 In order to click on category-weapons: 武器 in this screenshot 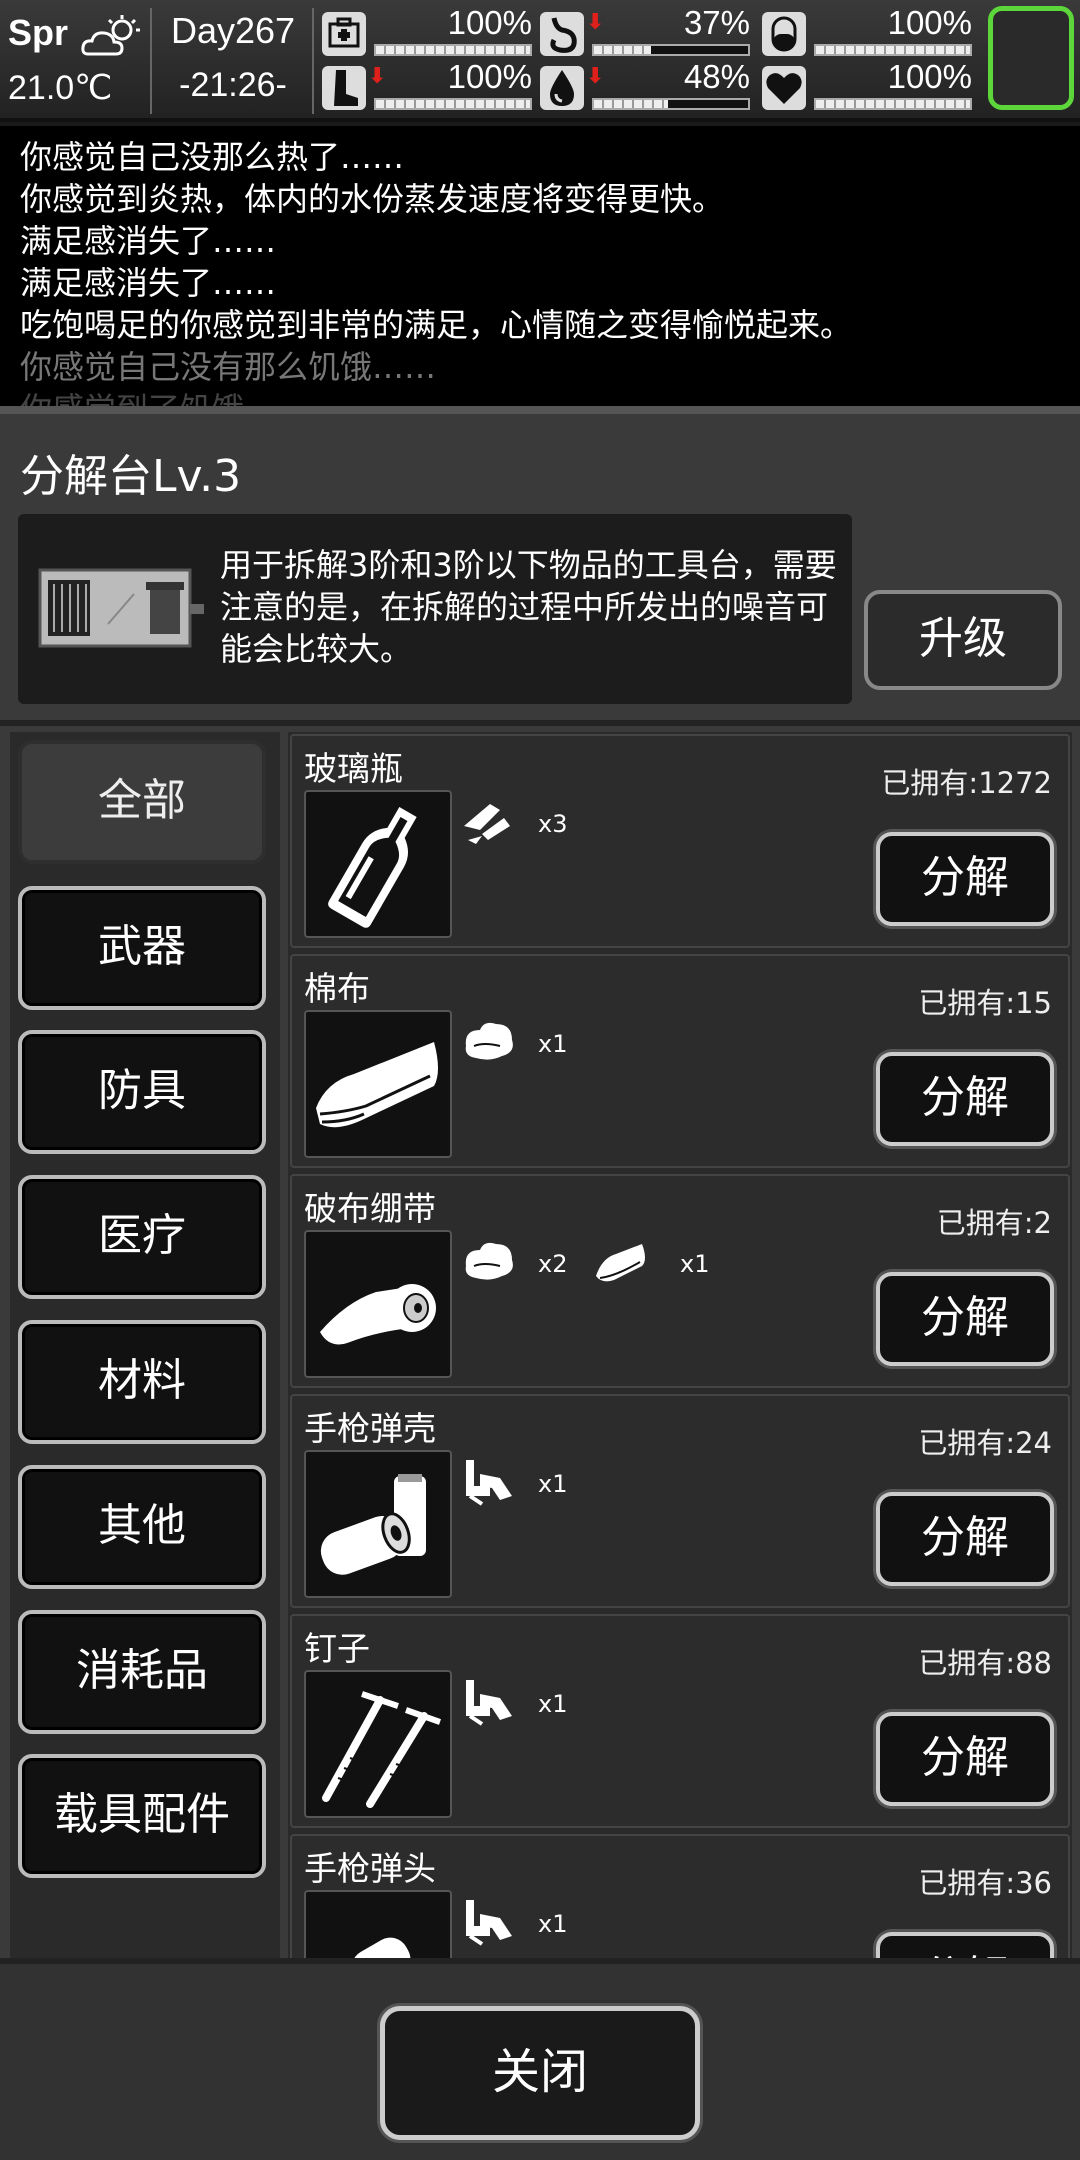, I will do `click(142, 948)`.